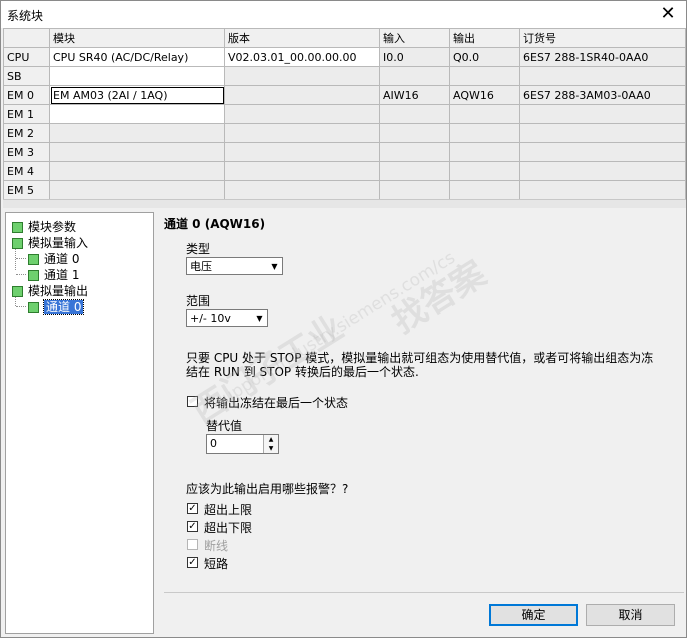 This screenshot has width=687, height=638. What do you see at coordinates (192, 544) in the screenshot?
I see `alarm-wirebreak-checkbox` at bounding box center [192, 544].